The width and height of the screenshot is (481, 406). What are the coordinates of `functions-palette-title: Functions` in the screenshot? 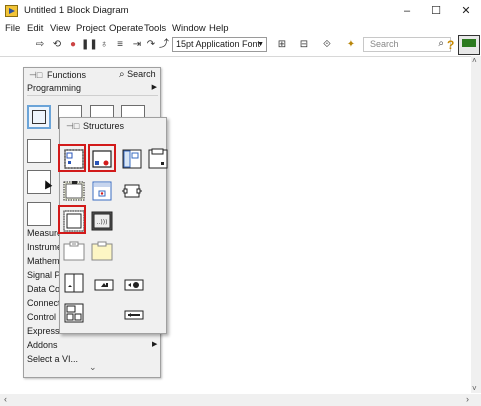 It's located at (67, 75).